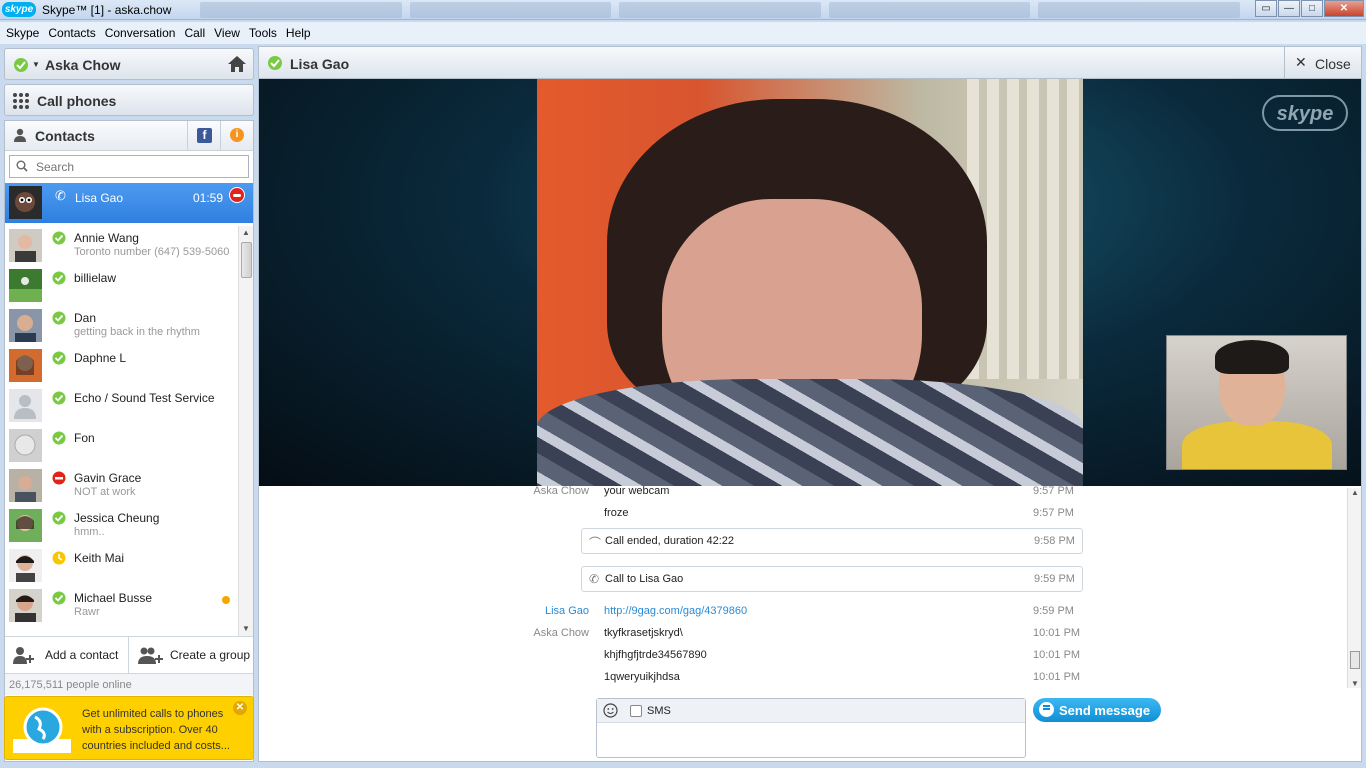 This screenshot has width=1366, height=768. I want to click on send-message-button: Send message, so click(1097, 710).